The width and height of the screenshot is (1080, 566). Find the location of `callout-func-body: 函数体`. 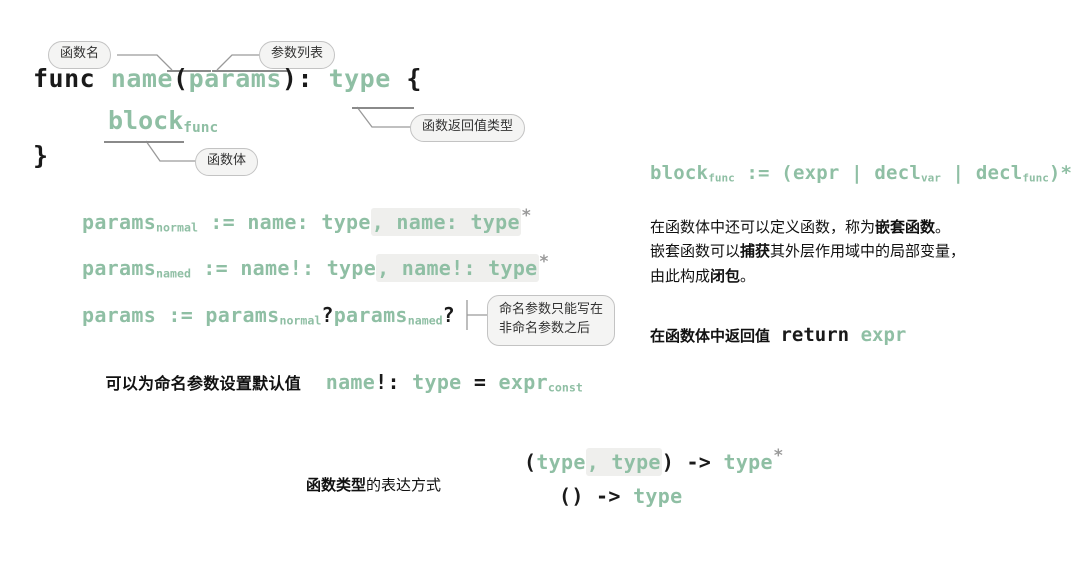

callout-func-body: 函数体 is located at coordinates (227, 162).